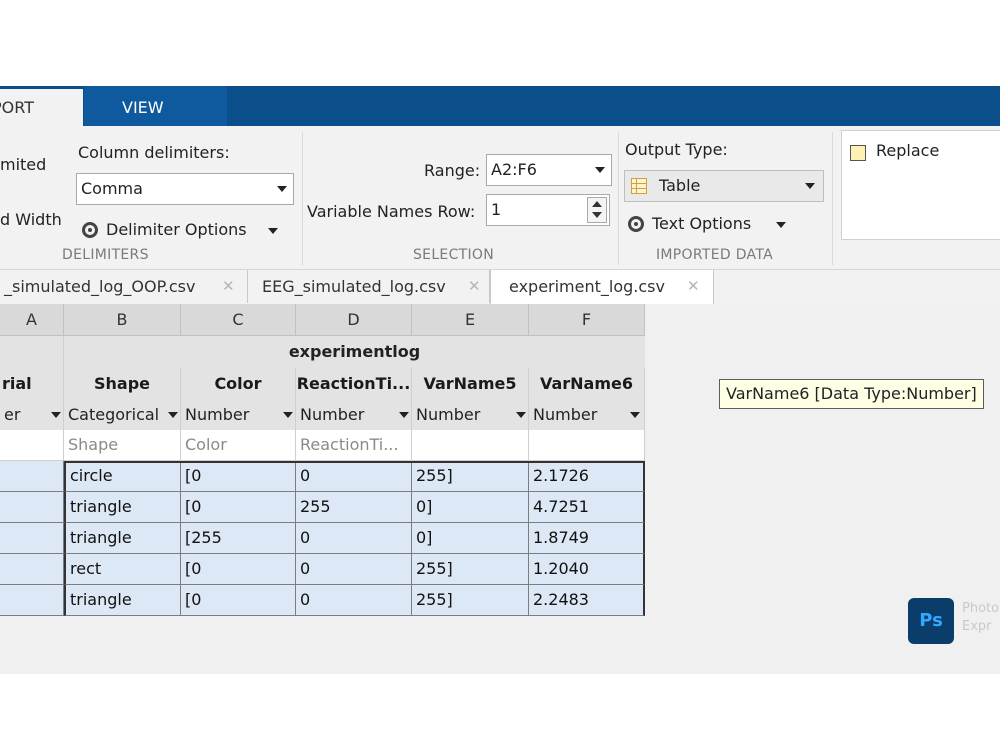 Image resolution: width=1000 pixels, height=750 pixels. Describe the element at coordinates (122, 476) in the screenshot. I see `table-cell: circle` at that location.